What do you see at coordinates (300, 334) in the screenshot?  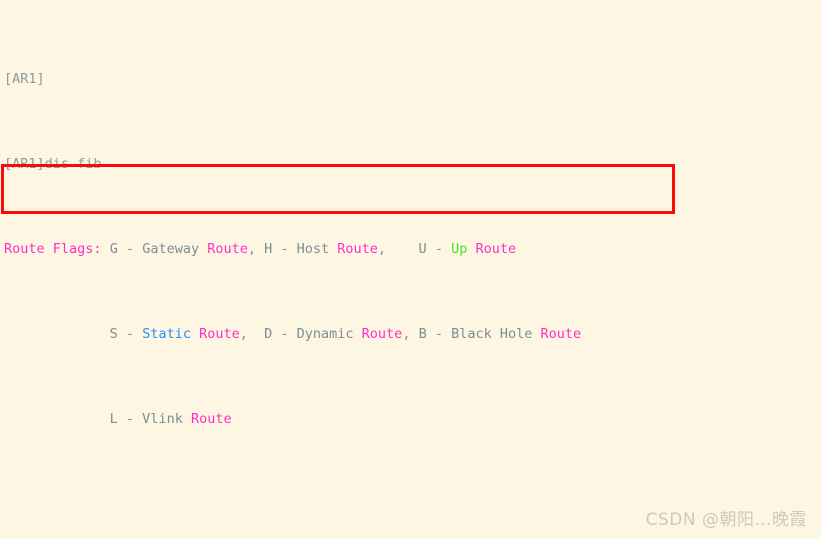 I see `flag-d-label: , D - Dynamic` at bounding box center [300, 334].